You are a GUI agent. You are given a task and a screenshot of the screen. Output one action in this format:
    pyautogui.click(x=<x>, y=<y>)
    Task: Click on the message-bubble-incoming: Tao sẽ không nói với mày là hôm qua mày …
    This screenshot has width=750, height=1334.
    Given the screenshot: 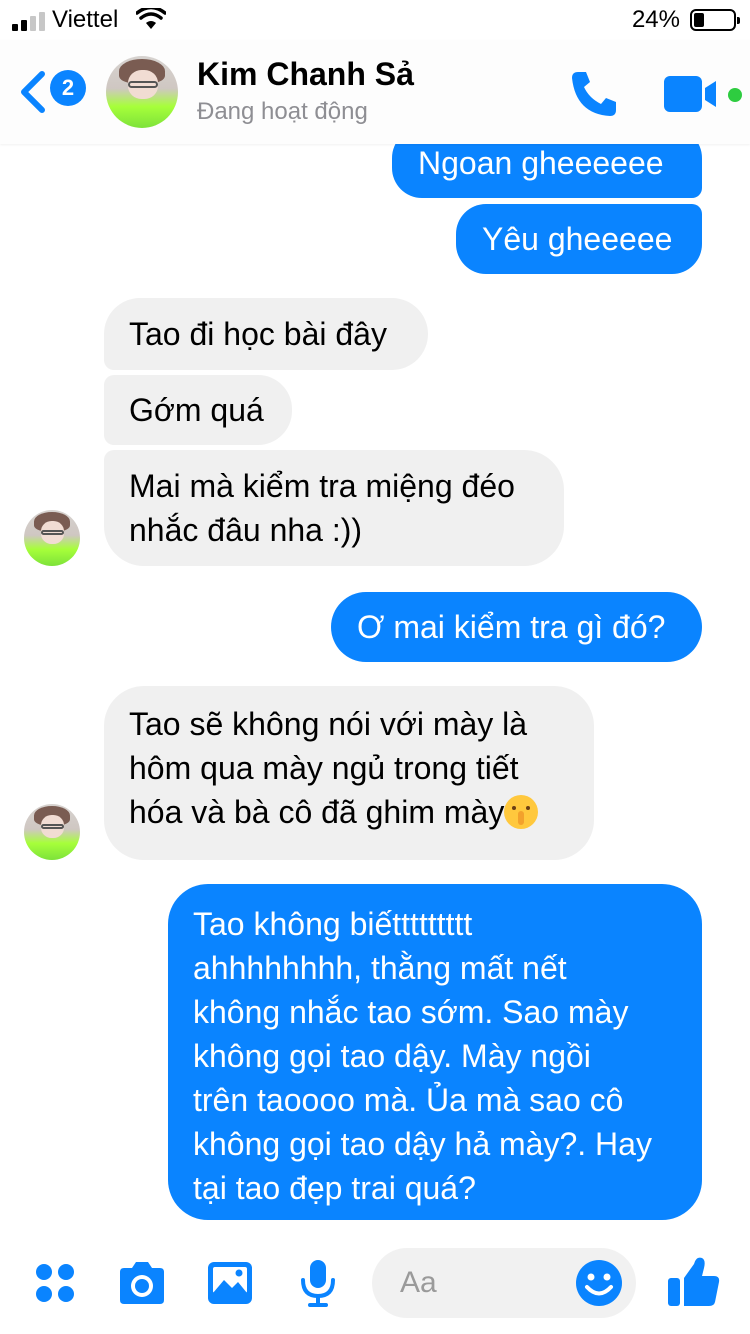 What is the action you would take?
    pyautogui.click(x=349, y=773)
    